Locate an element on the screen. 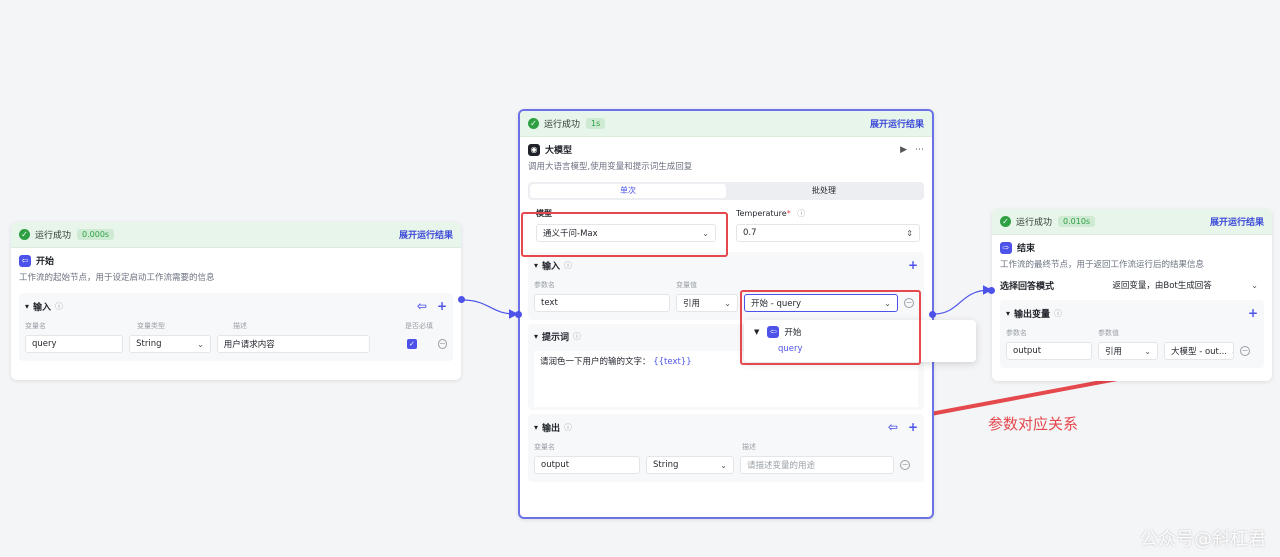  llm-node-title: 大模型 is located at coordinates (559, 151).